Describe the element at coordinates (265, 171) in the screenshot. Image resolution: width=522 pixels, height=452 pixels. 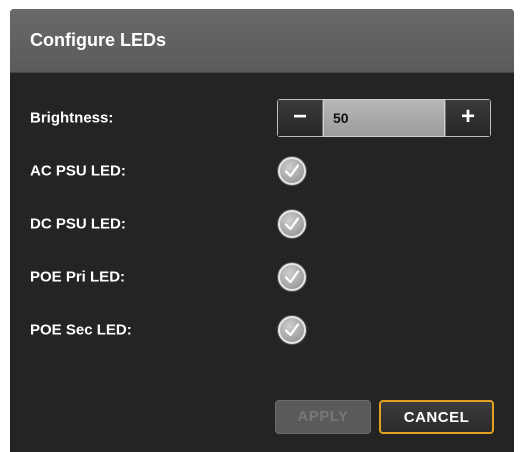
I see `led-row-ac-psu: AC PSU LED:` at that location.